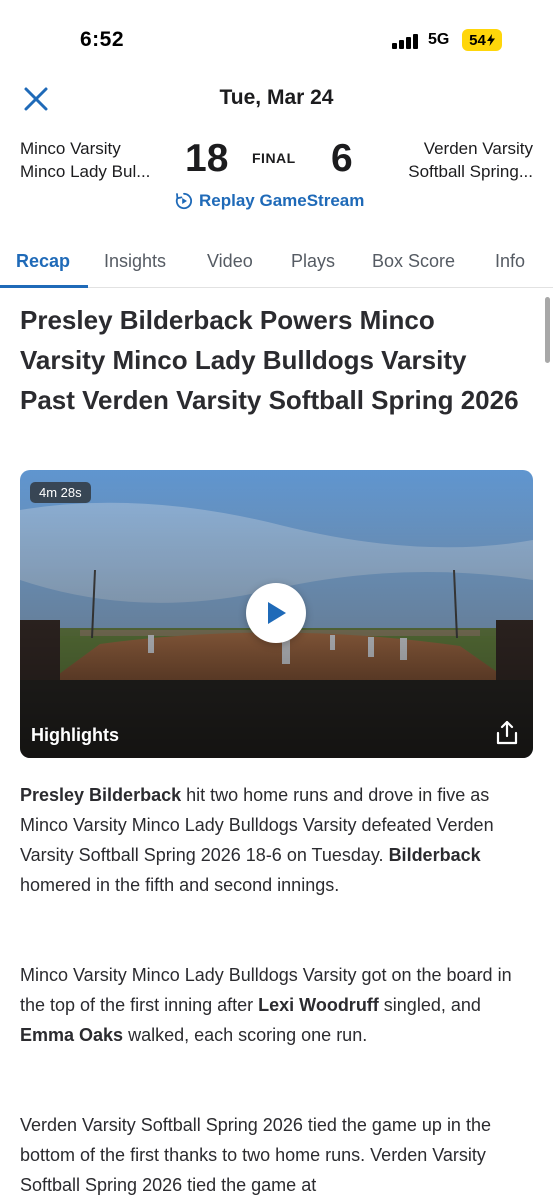  What do you see at coordinates (44, 286) in the screenshot?
I see `active-tab-indicator` at bounding box center [44, 286].